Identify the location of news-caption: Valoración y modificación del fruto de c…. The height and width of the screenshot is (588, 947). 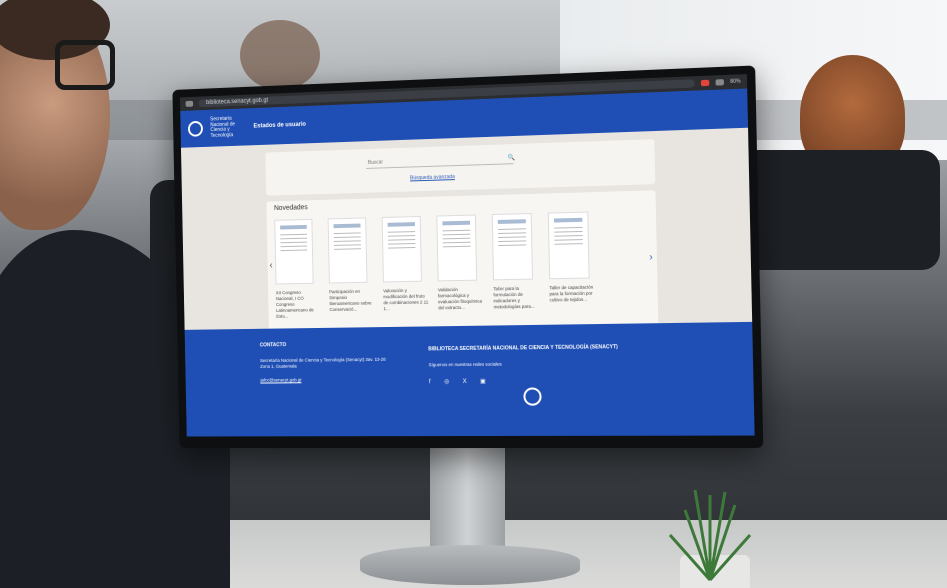
(405, 300).